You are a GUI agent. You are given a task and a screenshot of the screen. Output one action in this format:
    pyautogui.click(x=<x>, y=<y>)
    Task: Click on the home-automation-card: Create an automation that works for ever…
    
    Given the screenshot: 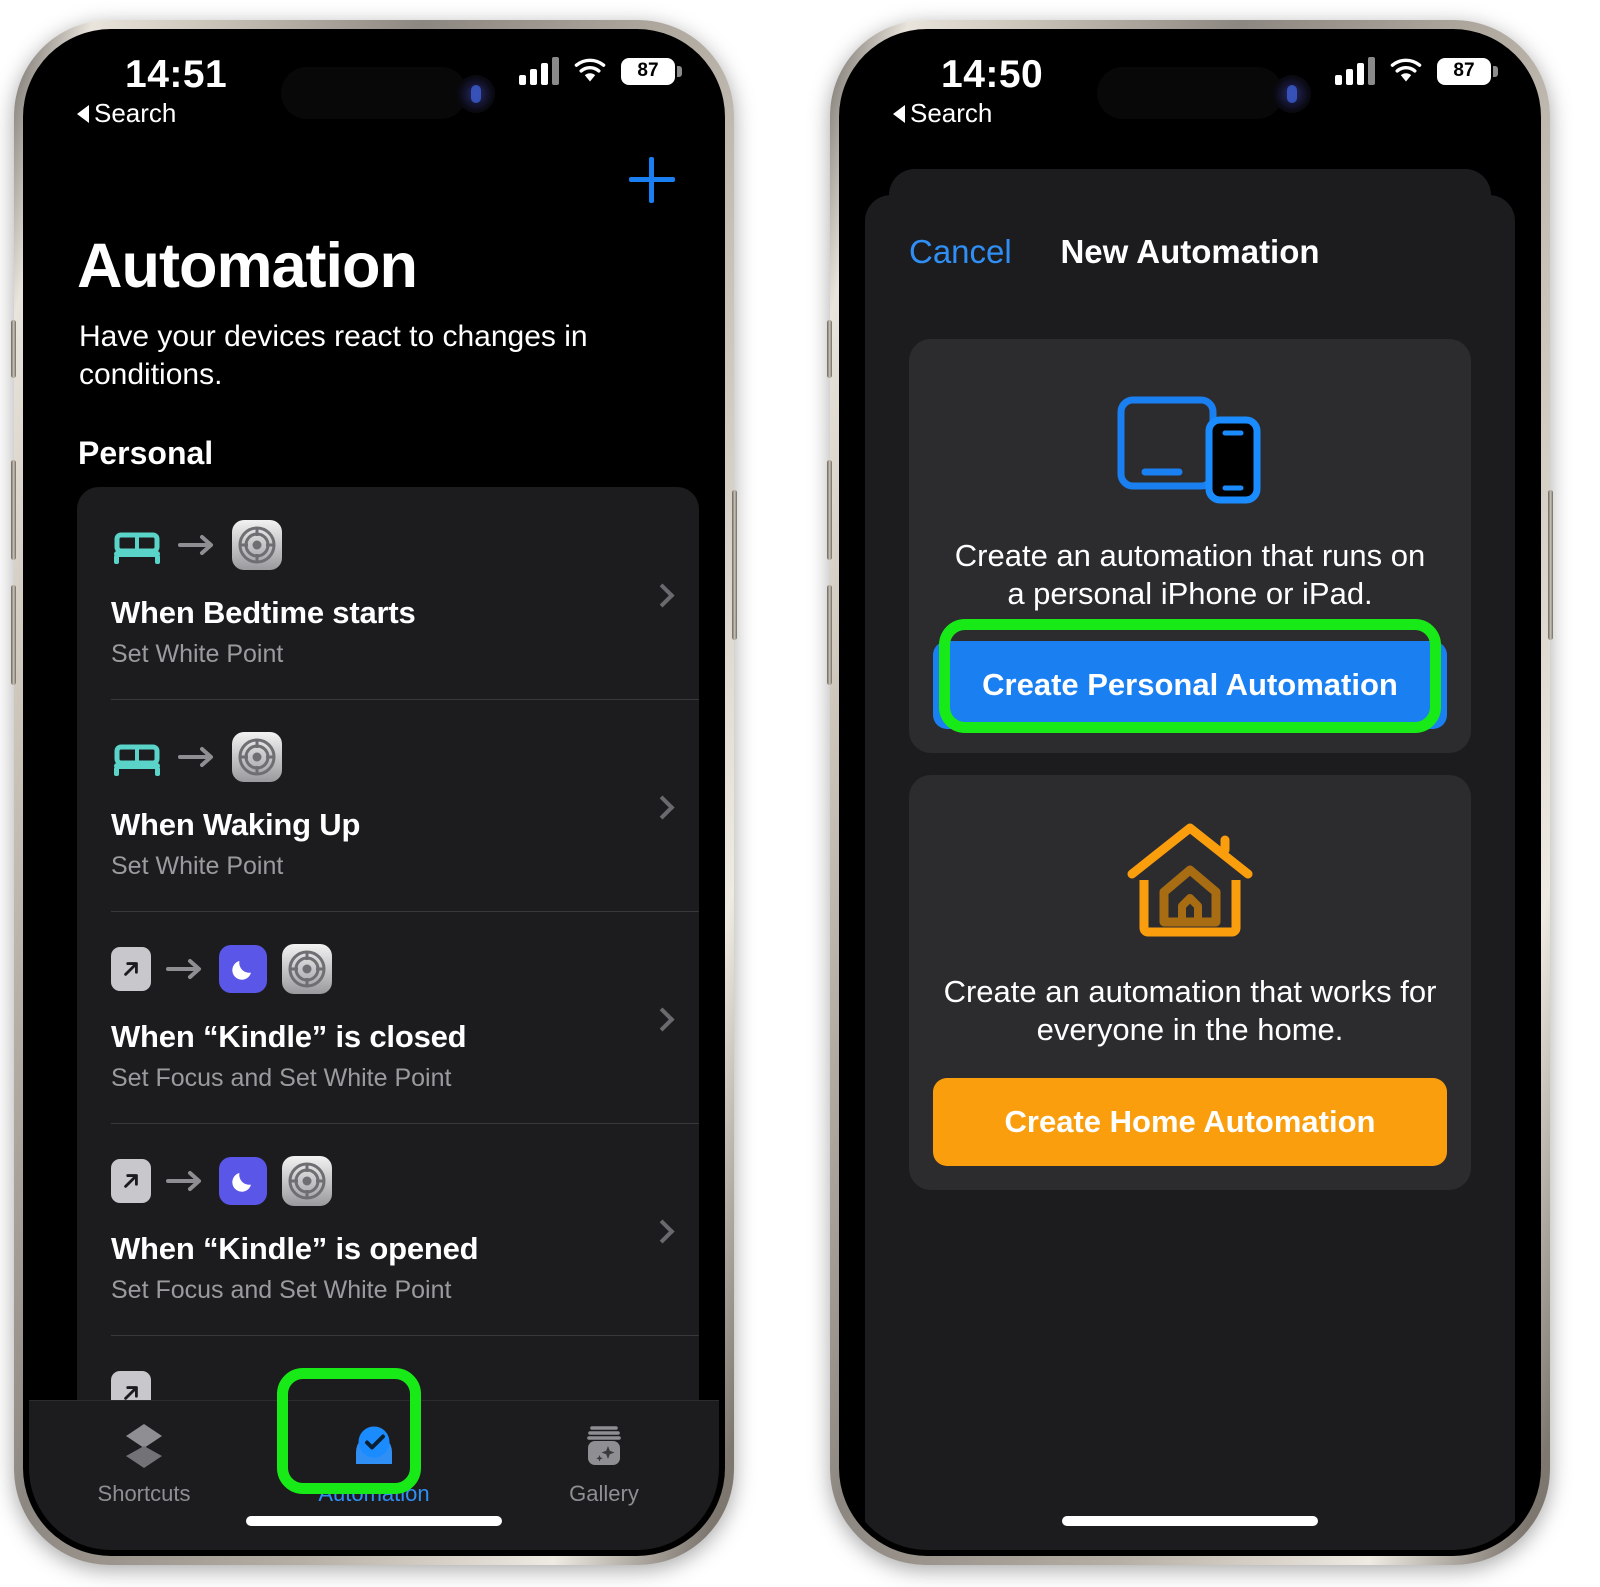 What is the action you would take?
    pyautogui.click(x=1190, y=982)
    